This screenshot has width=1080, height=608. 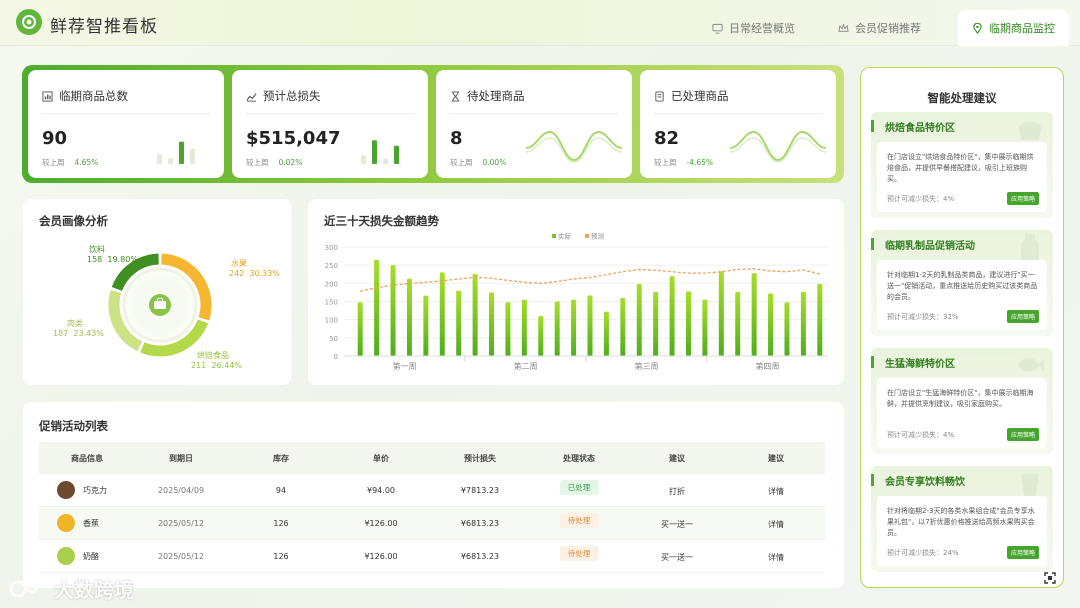 What do you see at coordinates (923, 553) in the screenshot?
I see `suggestion-estimate: 预计可减少损失：24%` at bounding box center [923, 553].